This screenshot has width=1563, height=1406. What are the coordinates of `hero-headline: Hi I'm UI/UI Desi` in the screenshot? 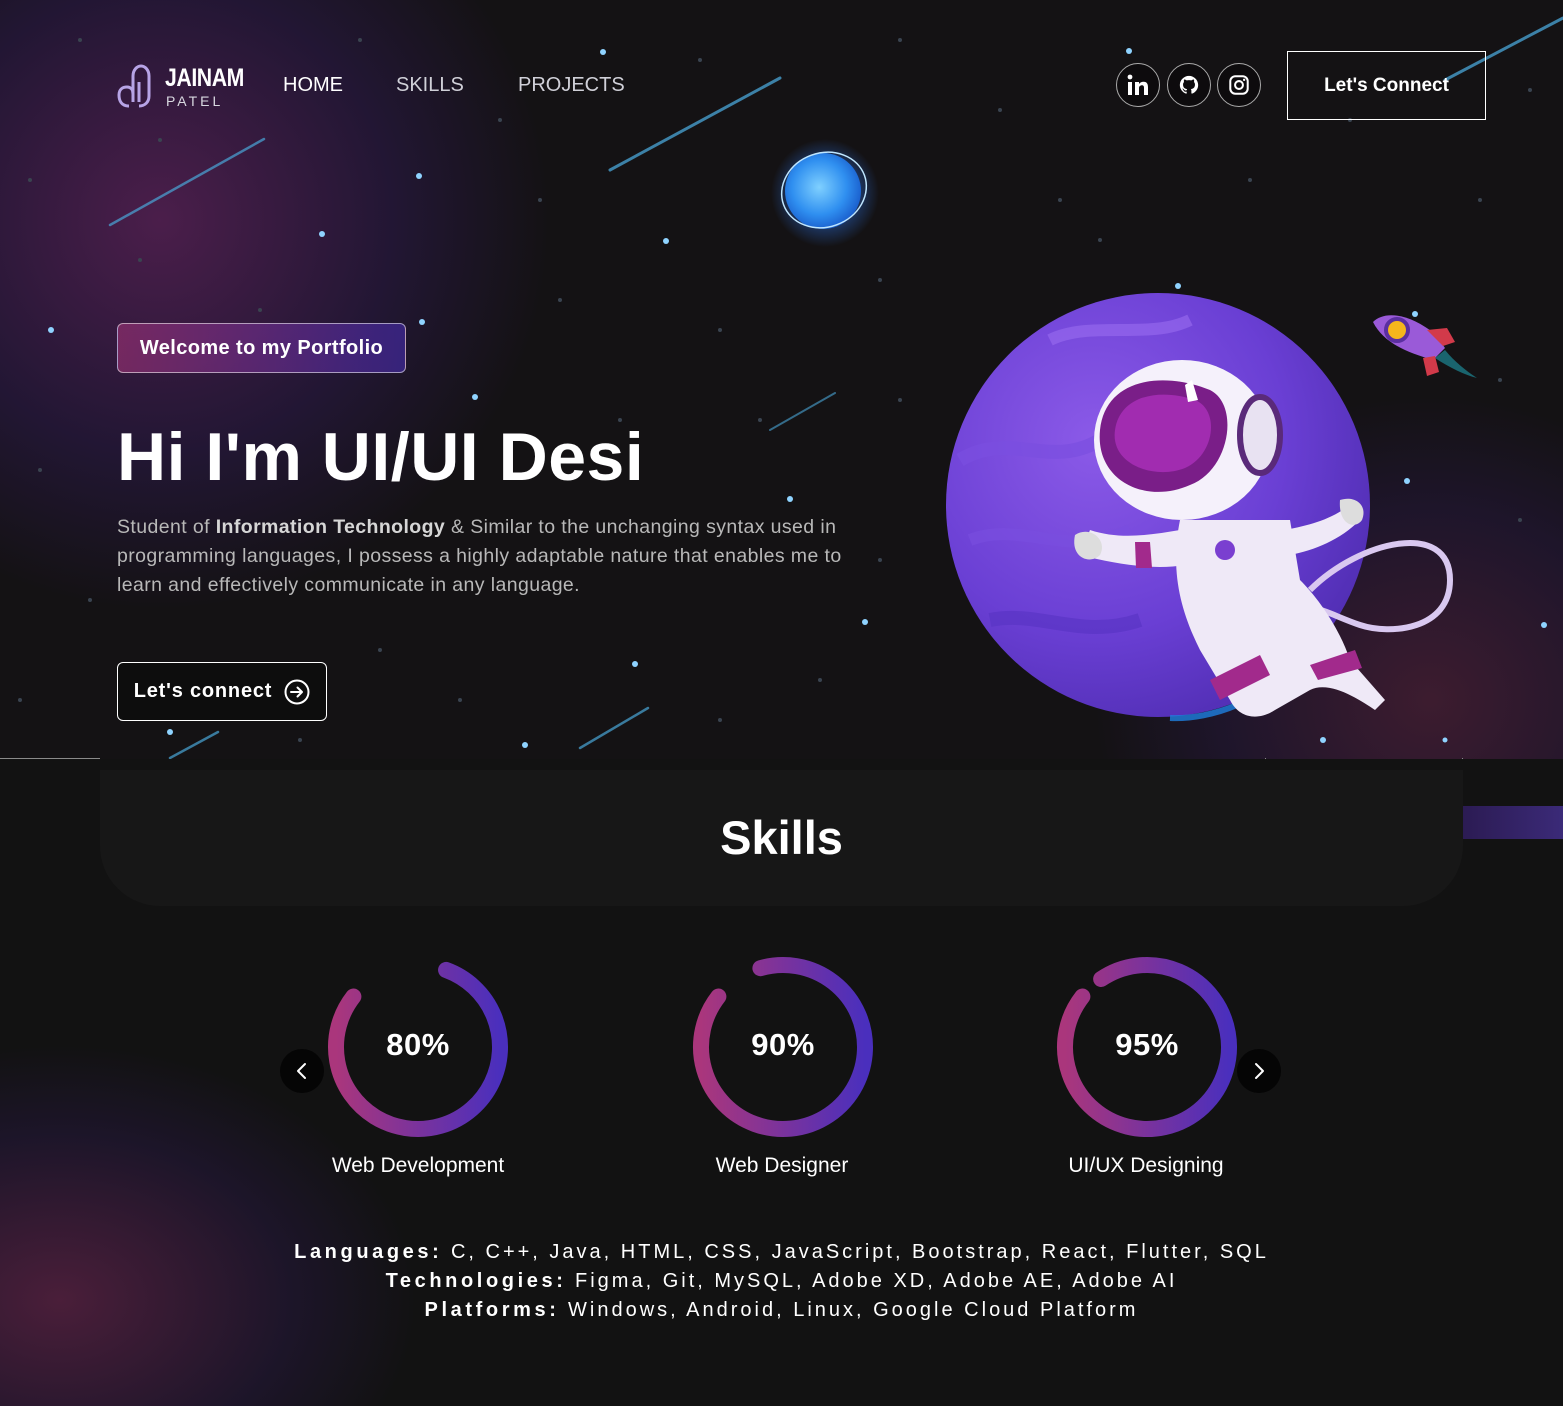 It's located at (381, 457).